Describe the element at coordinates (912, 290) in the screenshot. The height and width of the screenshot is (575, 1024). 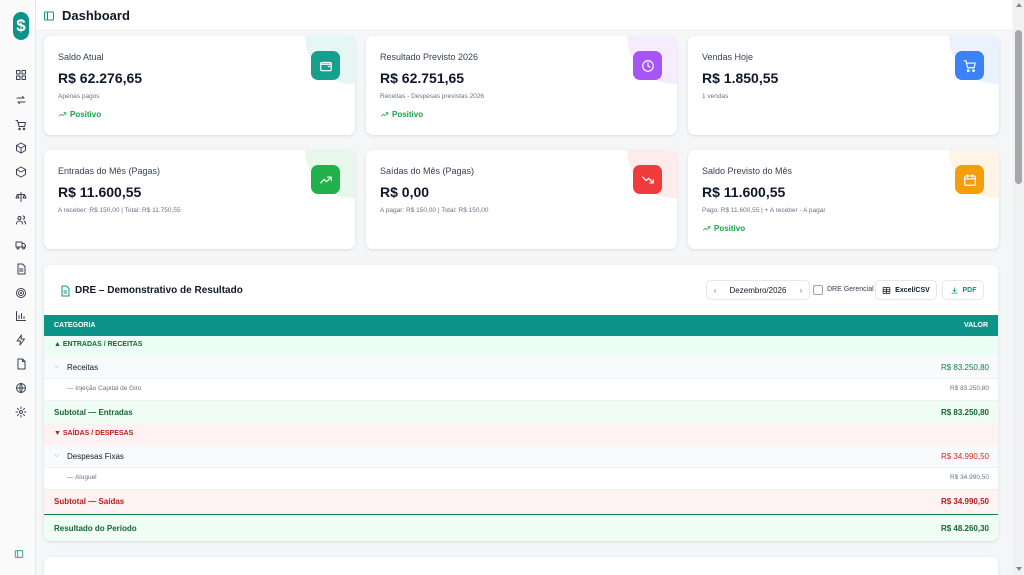
I see `excel-export-label: Excel/CSV` at that location.